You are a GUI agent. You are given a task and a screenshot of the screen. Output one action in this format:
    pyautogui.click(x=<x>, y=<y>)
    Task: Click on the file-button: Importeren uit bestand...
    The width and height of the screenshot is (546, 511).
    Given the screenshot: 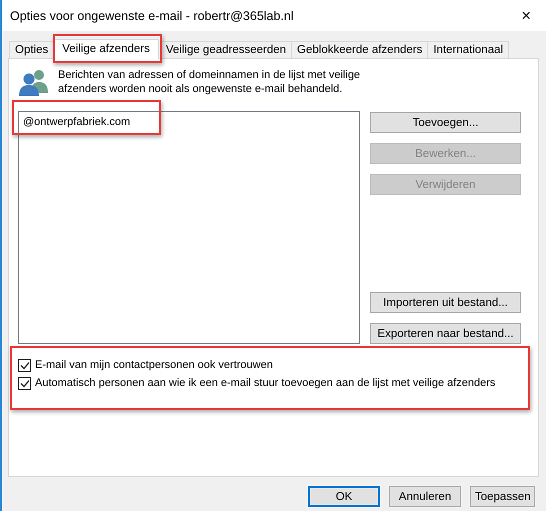 What is the action you would take?
    pyautogui.click(x=445, y=302)
    